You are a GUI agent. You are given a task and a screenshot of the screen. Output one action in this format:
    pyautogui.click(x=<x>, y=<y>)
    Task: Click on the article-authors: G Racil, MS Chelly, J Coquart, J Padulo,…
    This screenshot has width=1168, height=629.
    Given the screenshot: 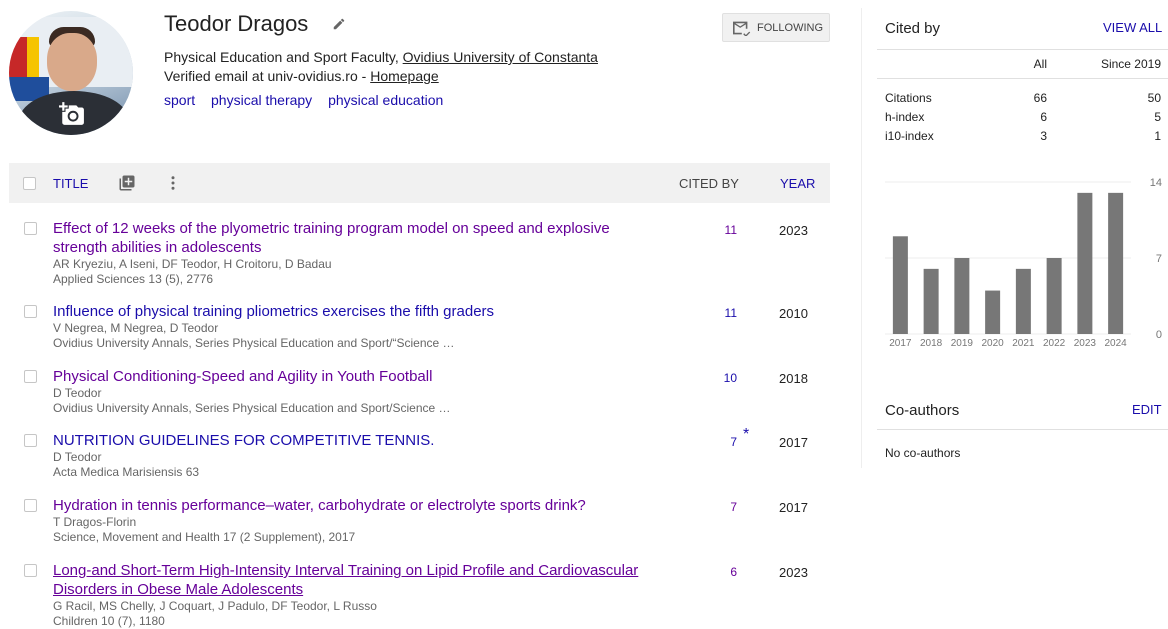 What is the action you would take?
    pyautogui.click(x=215, y=606)
    